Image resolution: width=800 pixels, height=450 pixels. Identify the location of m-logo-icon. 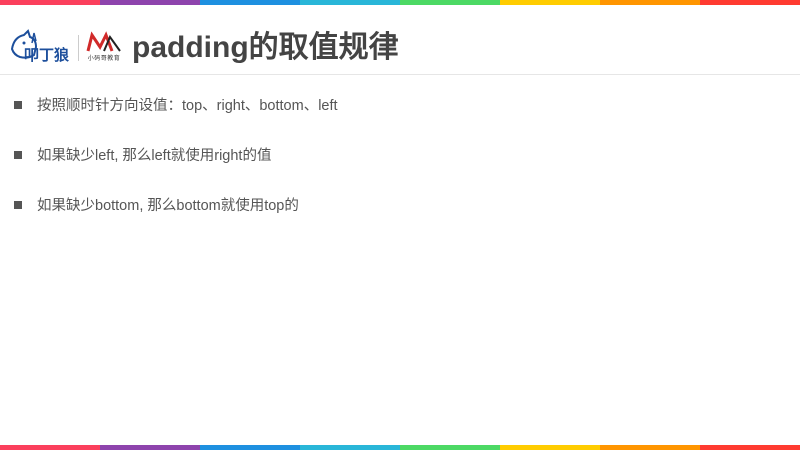
(103, 41).